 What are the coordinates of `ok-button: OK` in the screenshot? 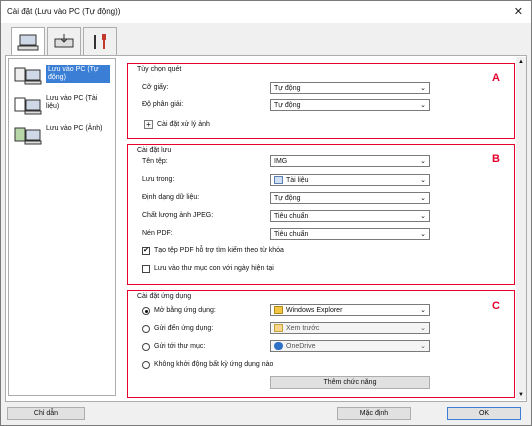 It's located at (484, 413).